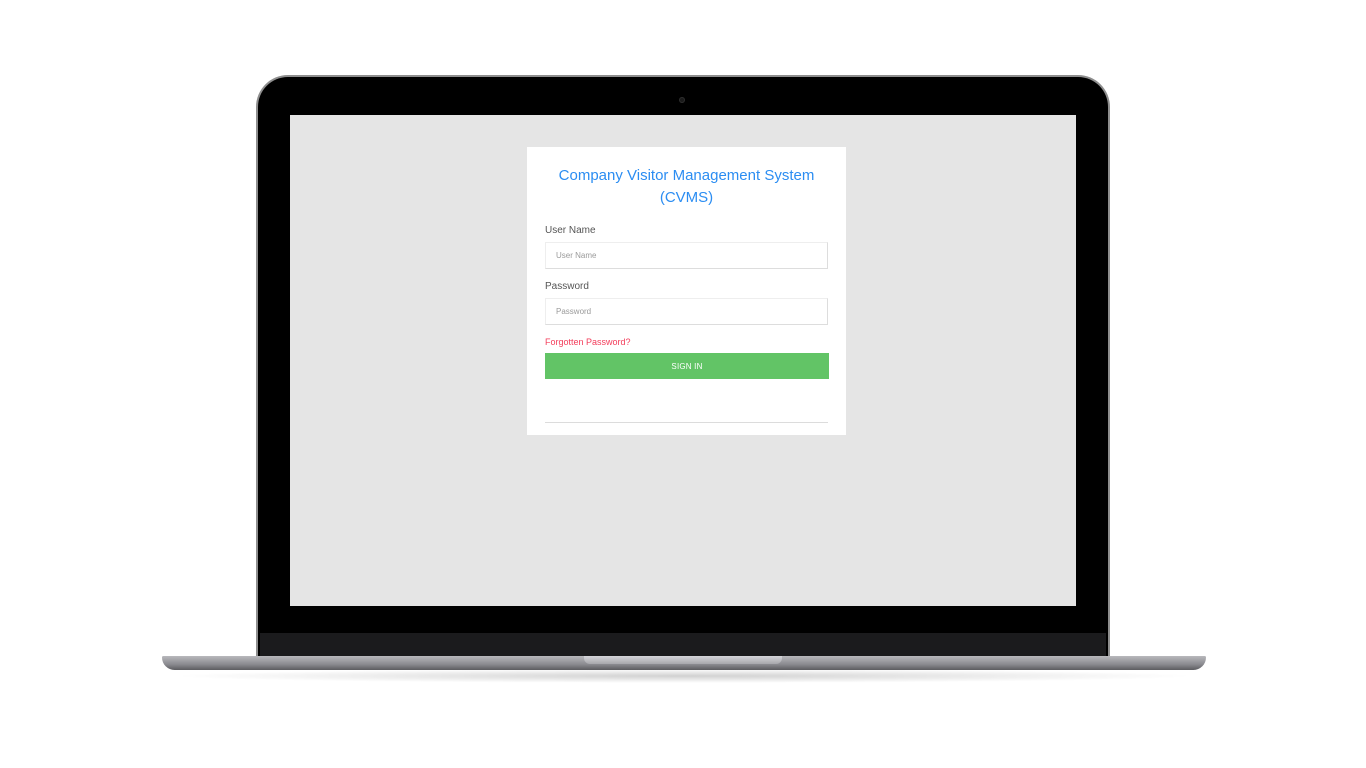  Describe the element at coordinates (686, 342) in the screenshot. I see `forgot-password-link: Forgotten Password?` at that location.